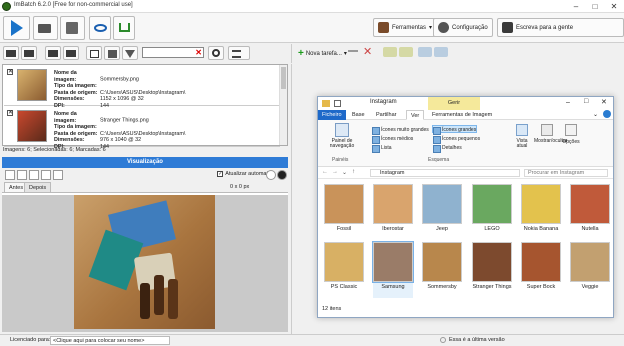  What do you see at coordinates (283, 105) in the screenshot?
I see `list-scrollbar` at bounding box center [283, 105].